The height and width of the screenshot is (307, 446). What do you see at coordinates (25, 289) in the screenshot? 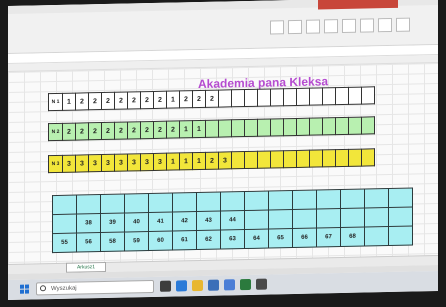
I see `windows-start-icon` at bounding box center [25, 289].